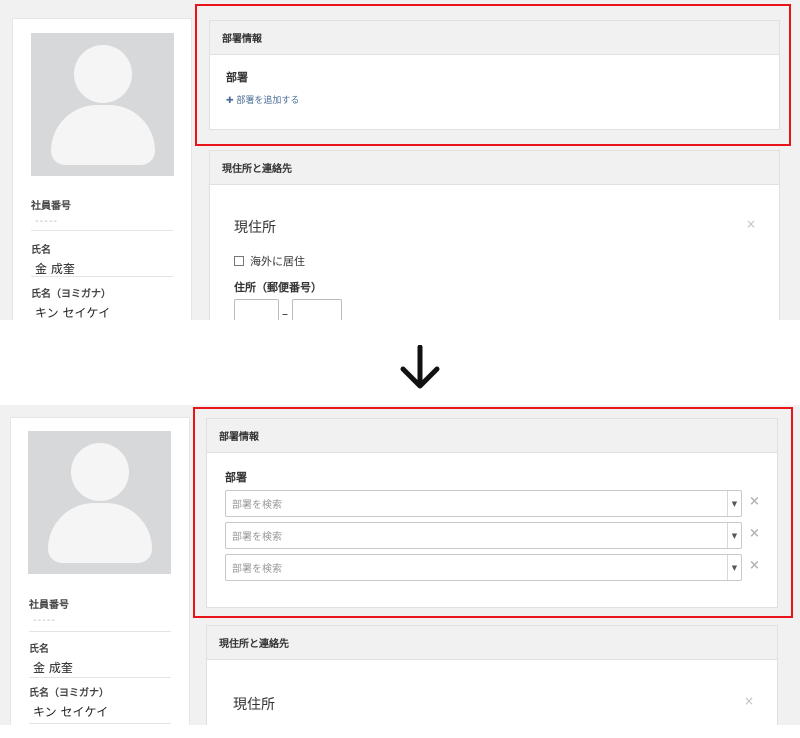  Describe the element at coordinates (278, 287) in the screenshot. I see `postal-label: 住所（郵便番号）` at that location.